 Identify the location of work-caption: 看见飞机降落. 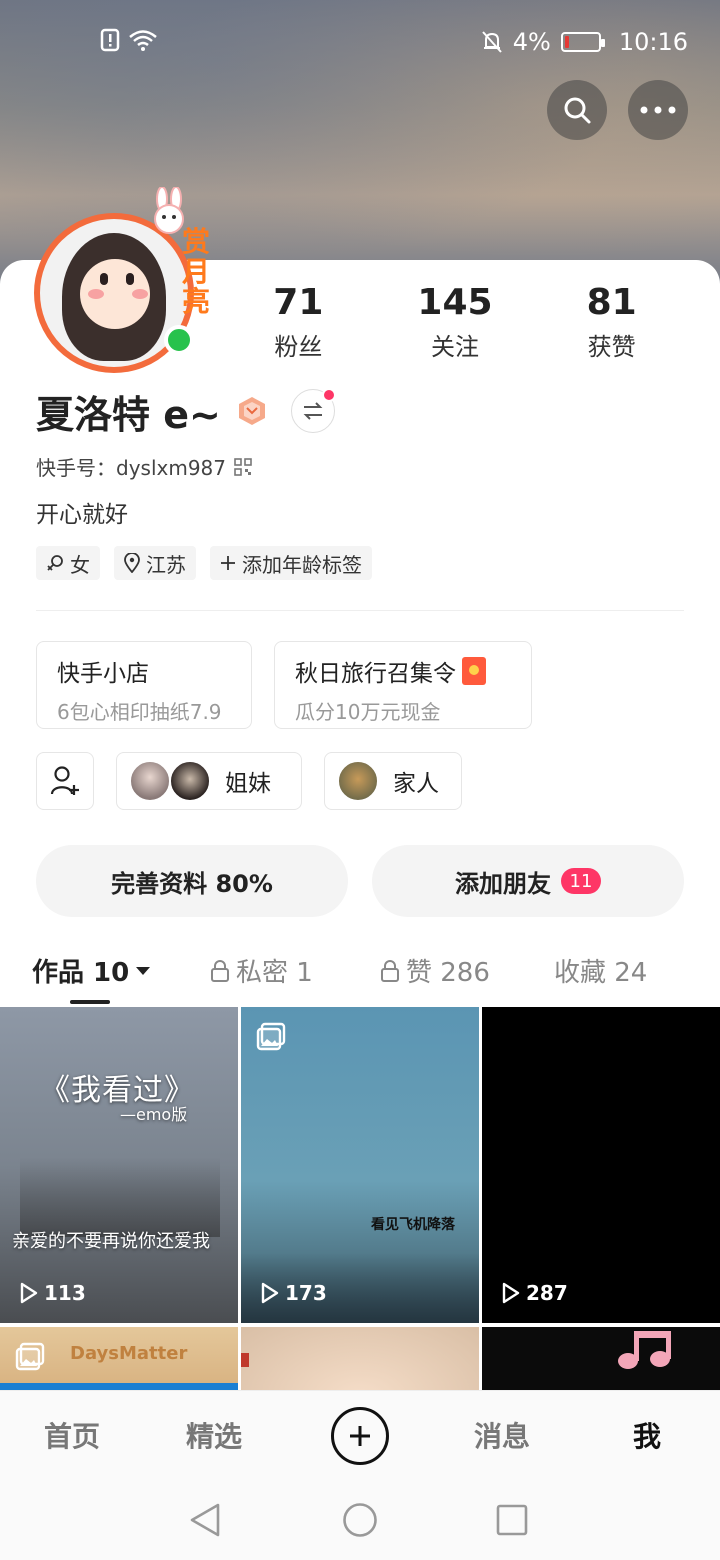
(413, 1225).